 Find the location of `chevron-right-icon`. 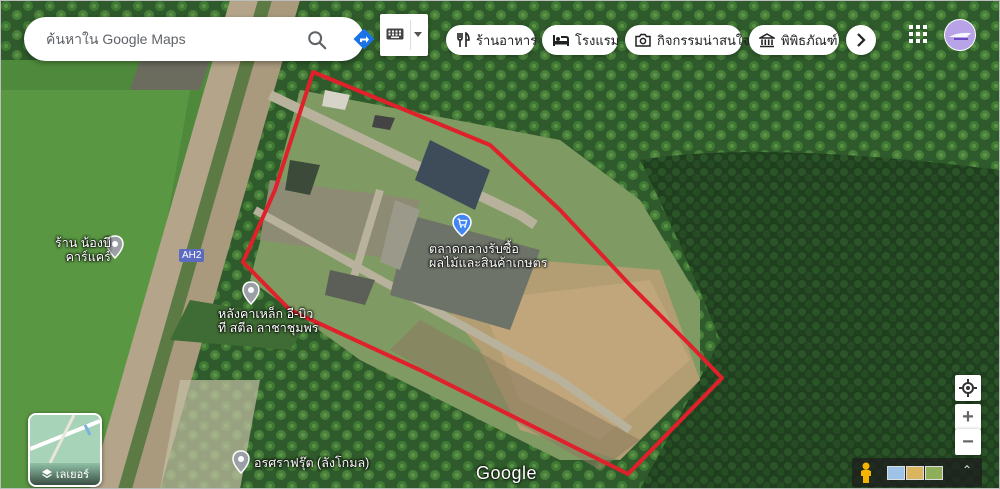

chevron-right-icon is located at coordinates (861, 40).